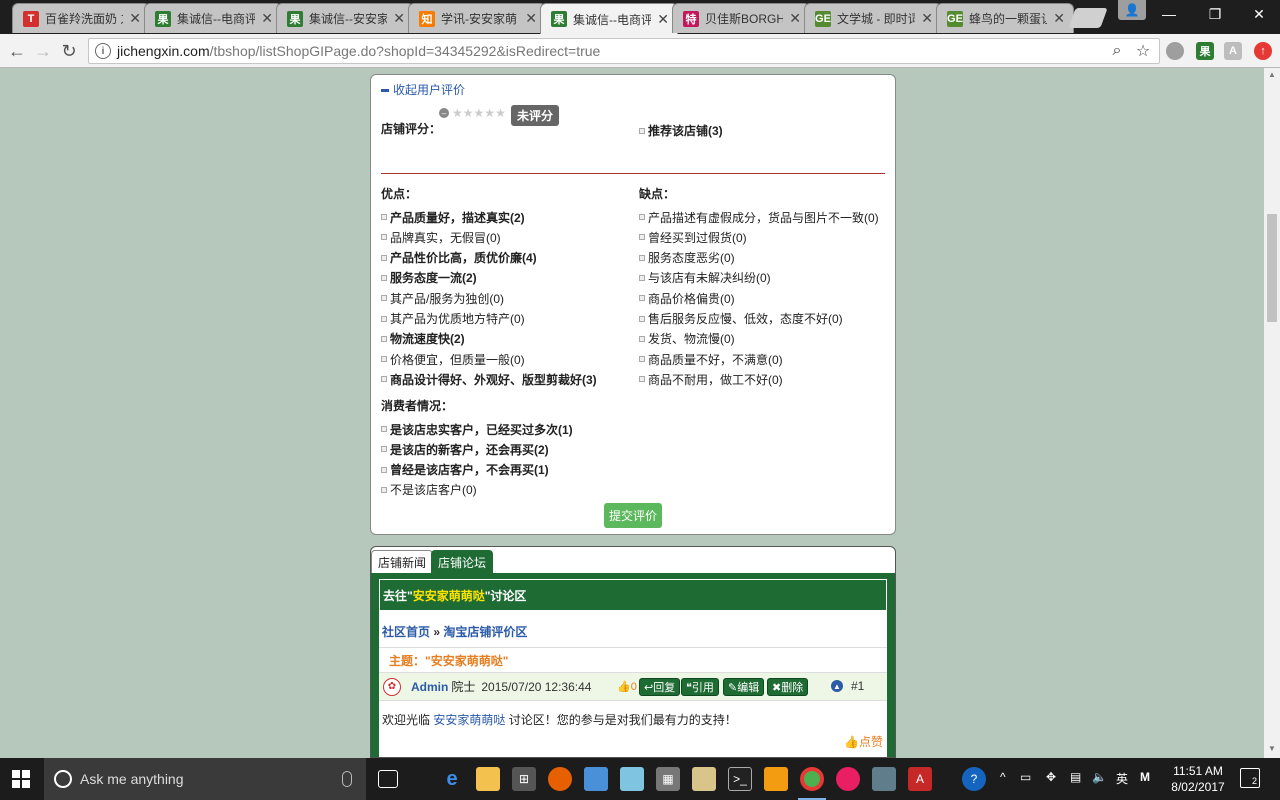 The image size is (1280, 800). What do you see at coordinates (459, 258) in the screenshot?
I see `review-option: 产品性价比高，质优价廉(4)` at bounding box center [459, 258].